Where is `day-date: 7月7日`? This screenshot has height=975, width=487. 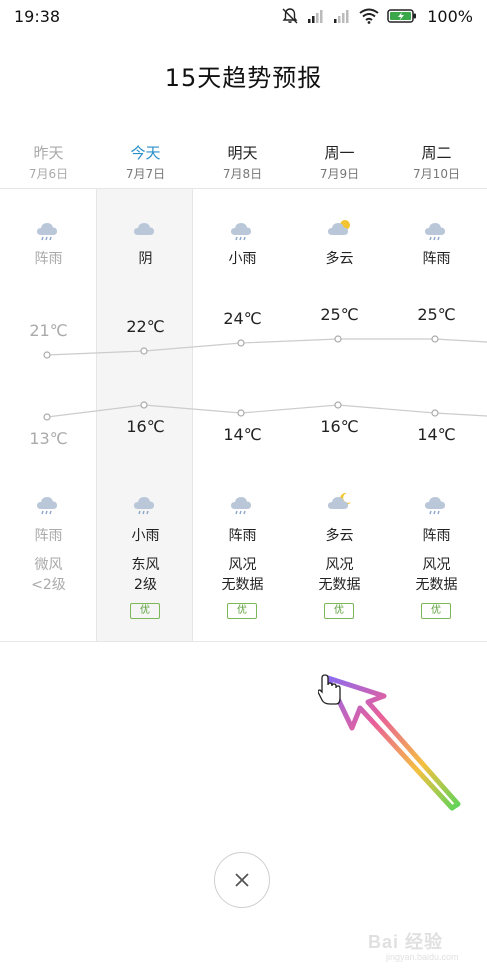 day-date: 7月7日 is located at coordinates (145, 174).